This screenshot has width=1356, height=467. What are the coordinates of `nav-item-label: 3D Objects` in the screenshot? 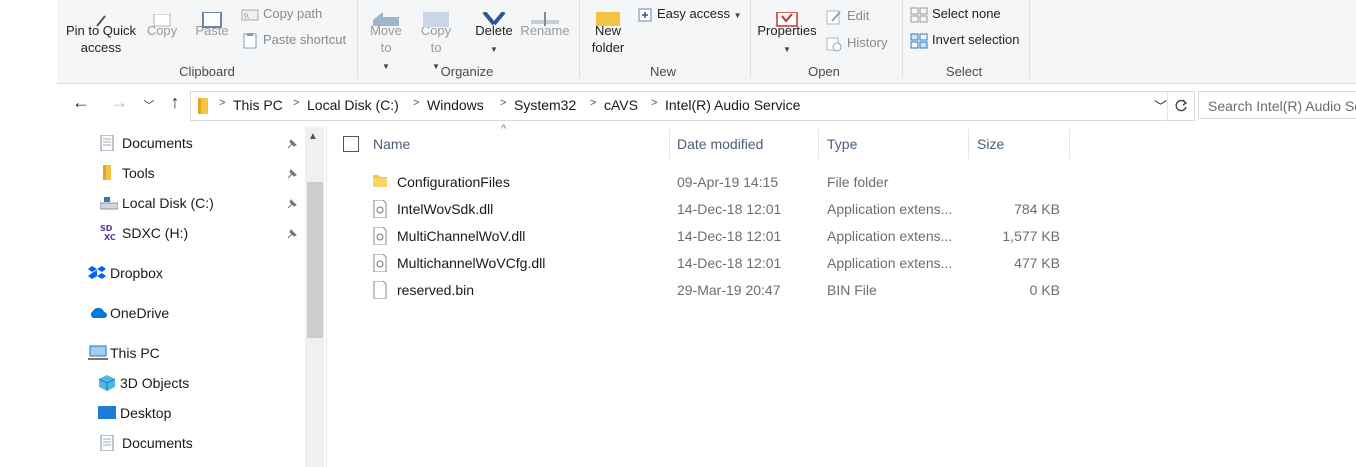 It's located at (155, 383).